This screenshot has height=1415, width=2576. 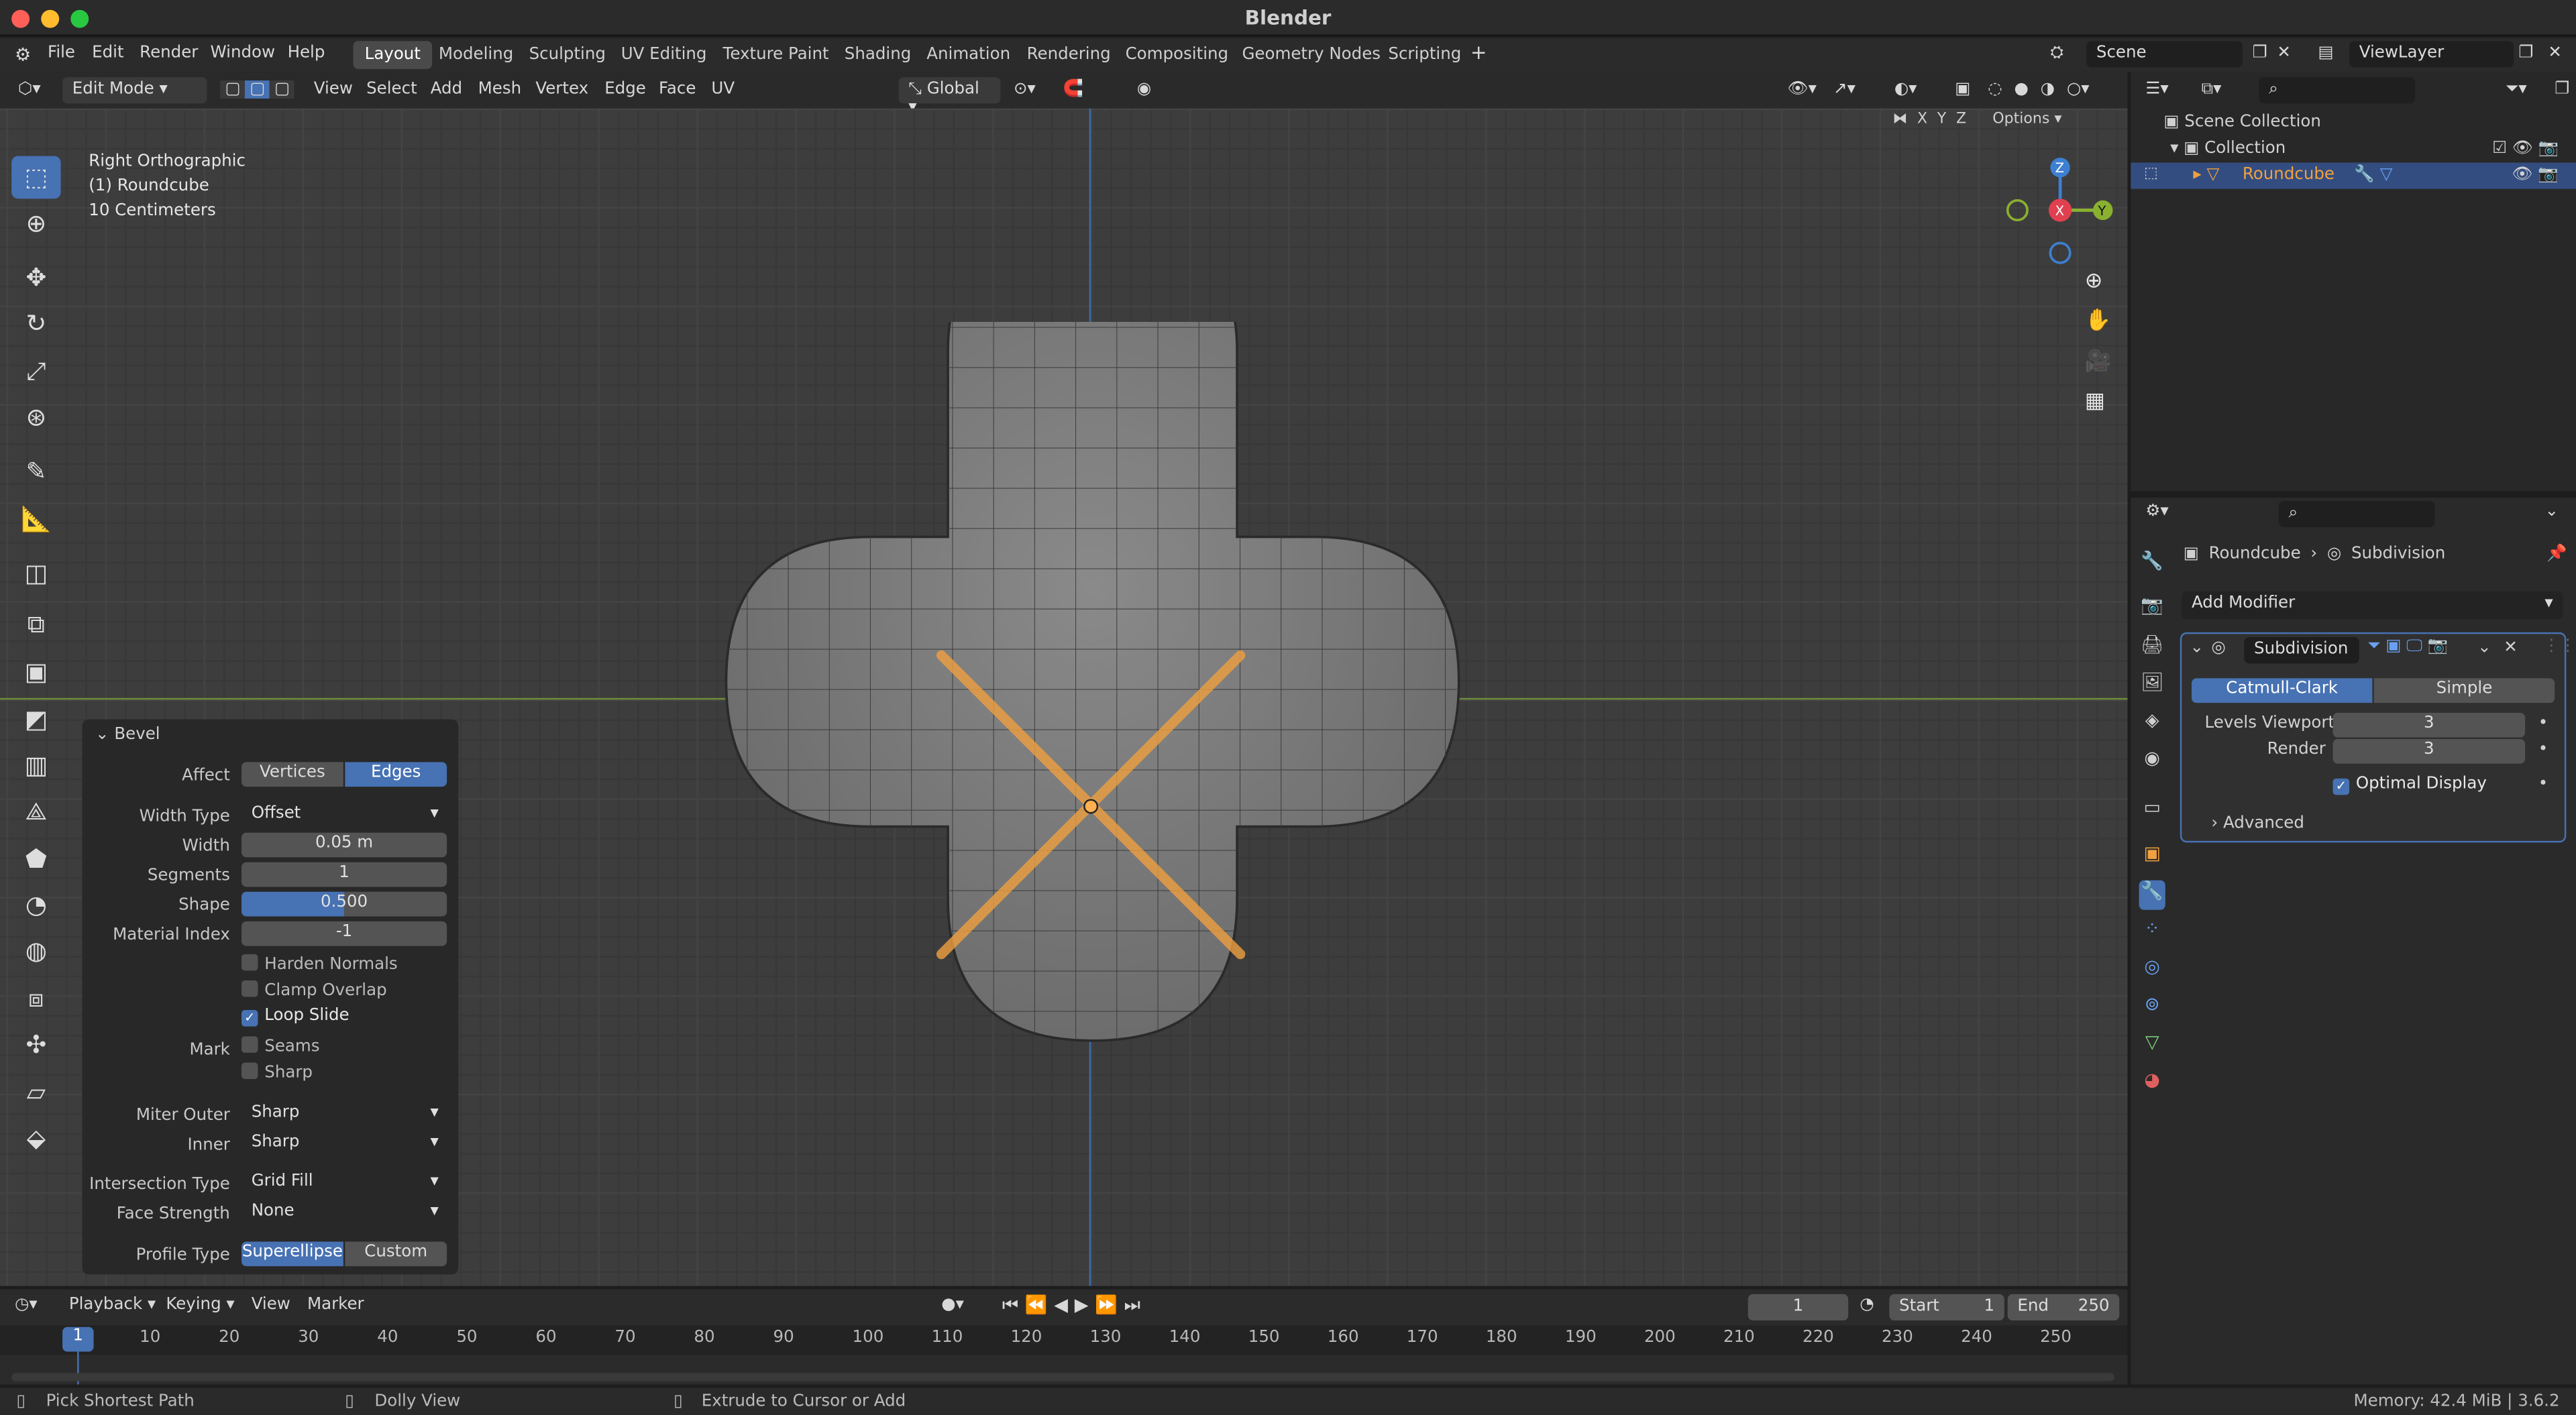 What do you see at coordinates (112, 1305) in the screenshot?
I see `menu-playback: Playback ▾` at bounding box center [112, 1305].